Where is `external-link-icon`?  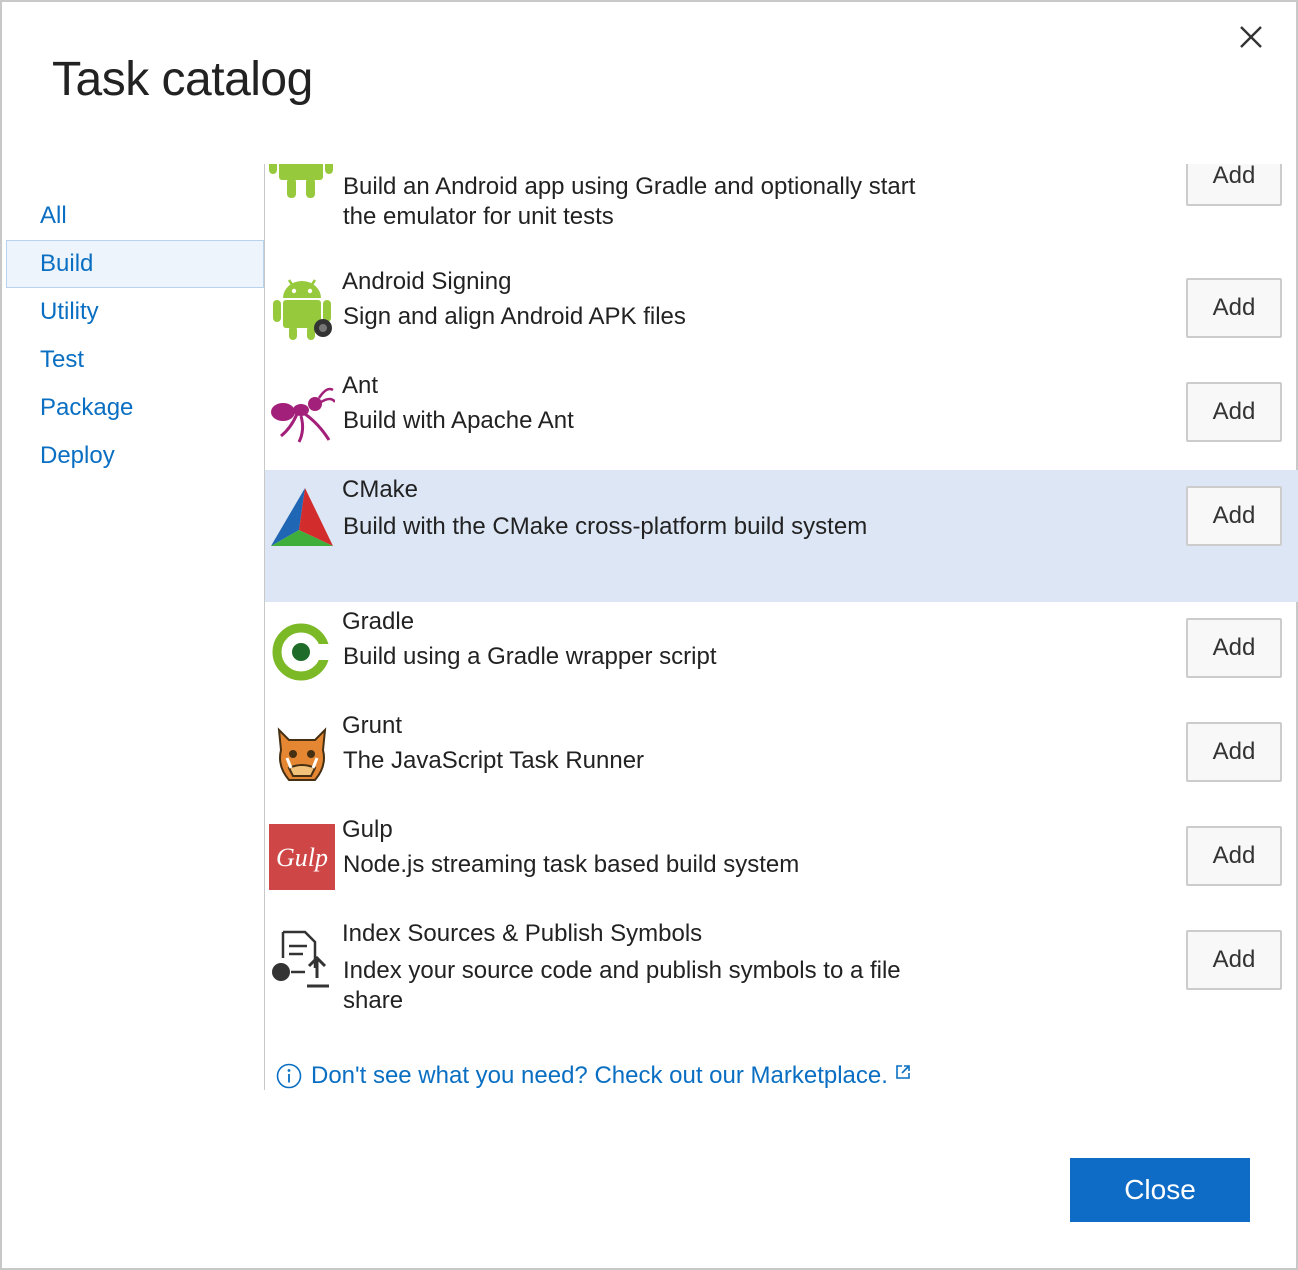
external-link-icon is located at coordinates (903, 1072).